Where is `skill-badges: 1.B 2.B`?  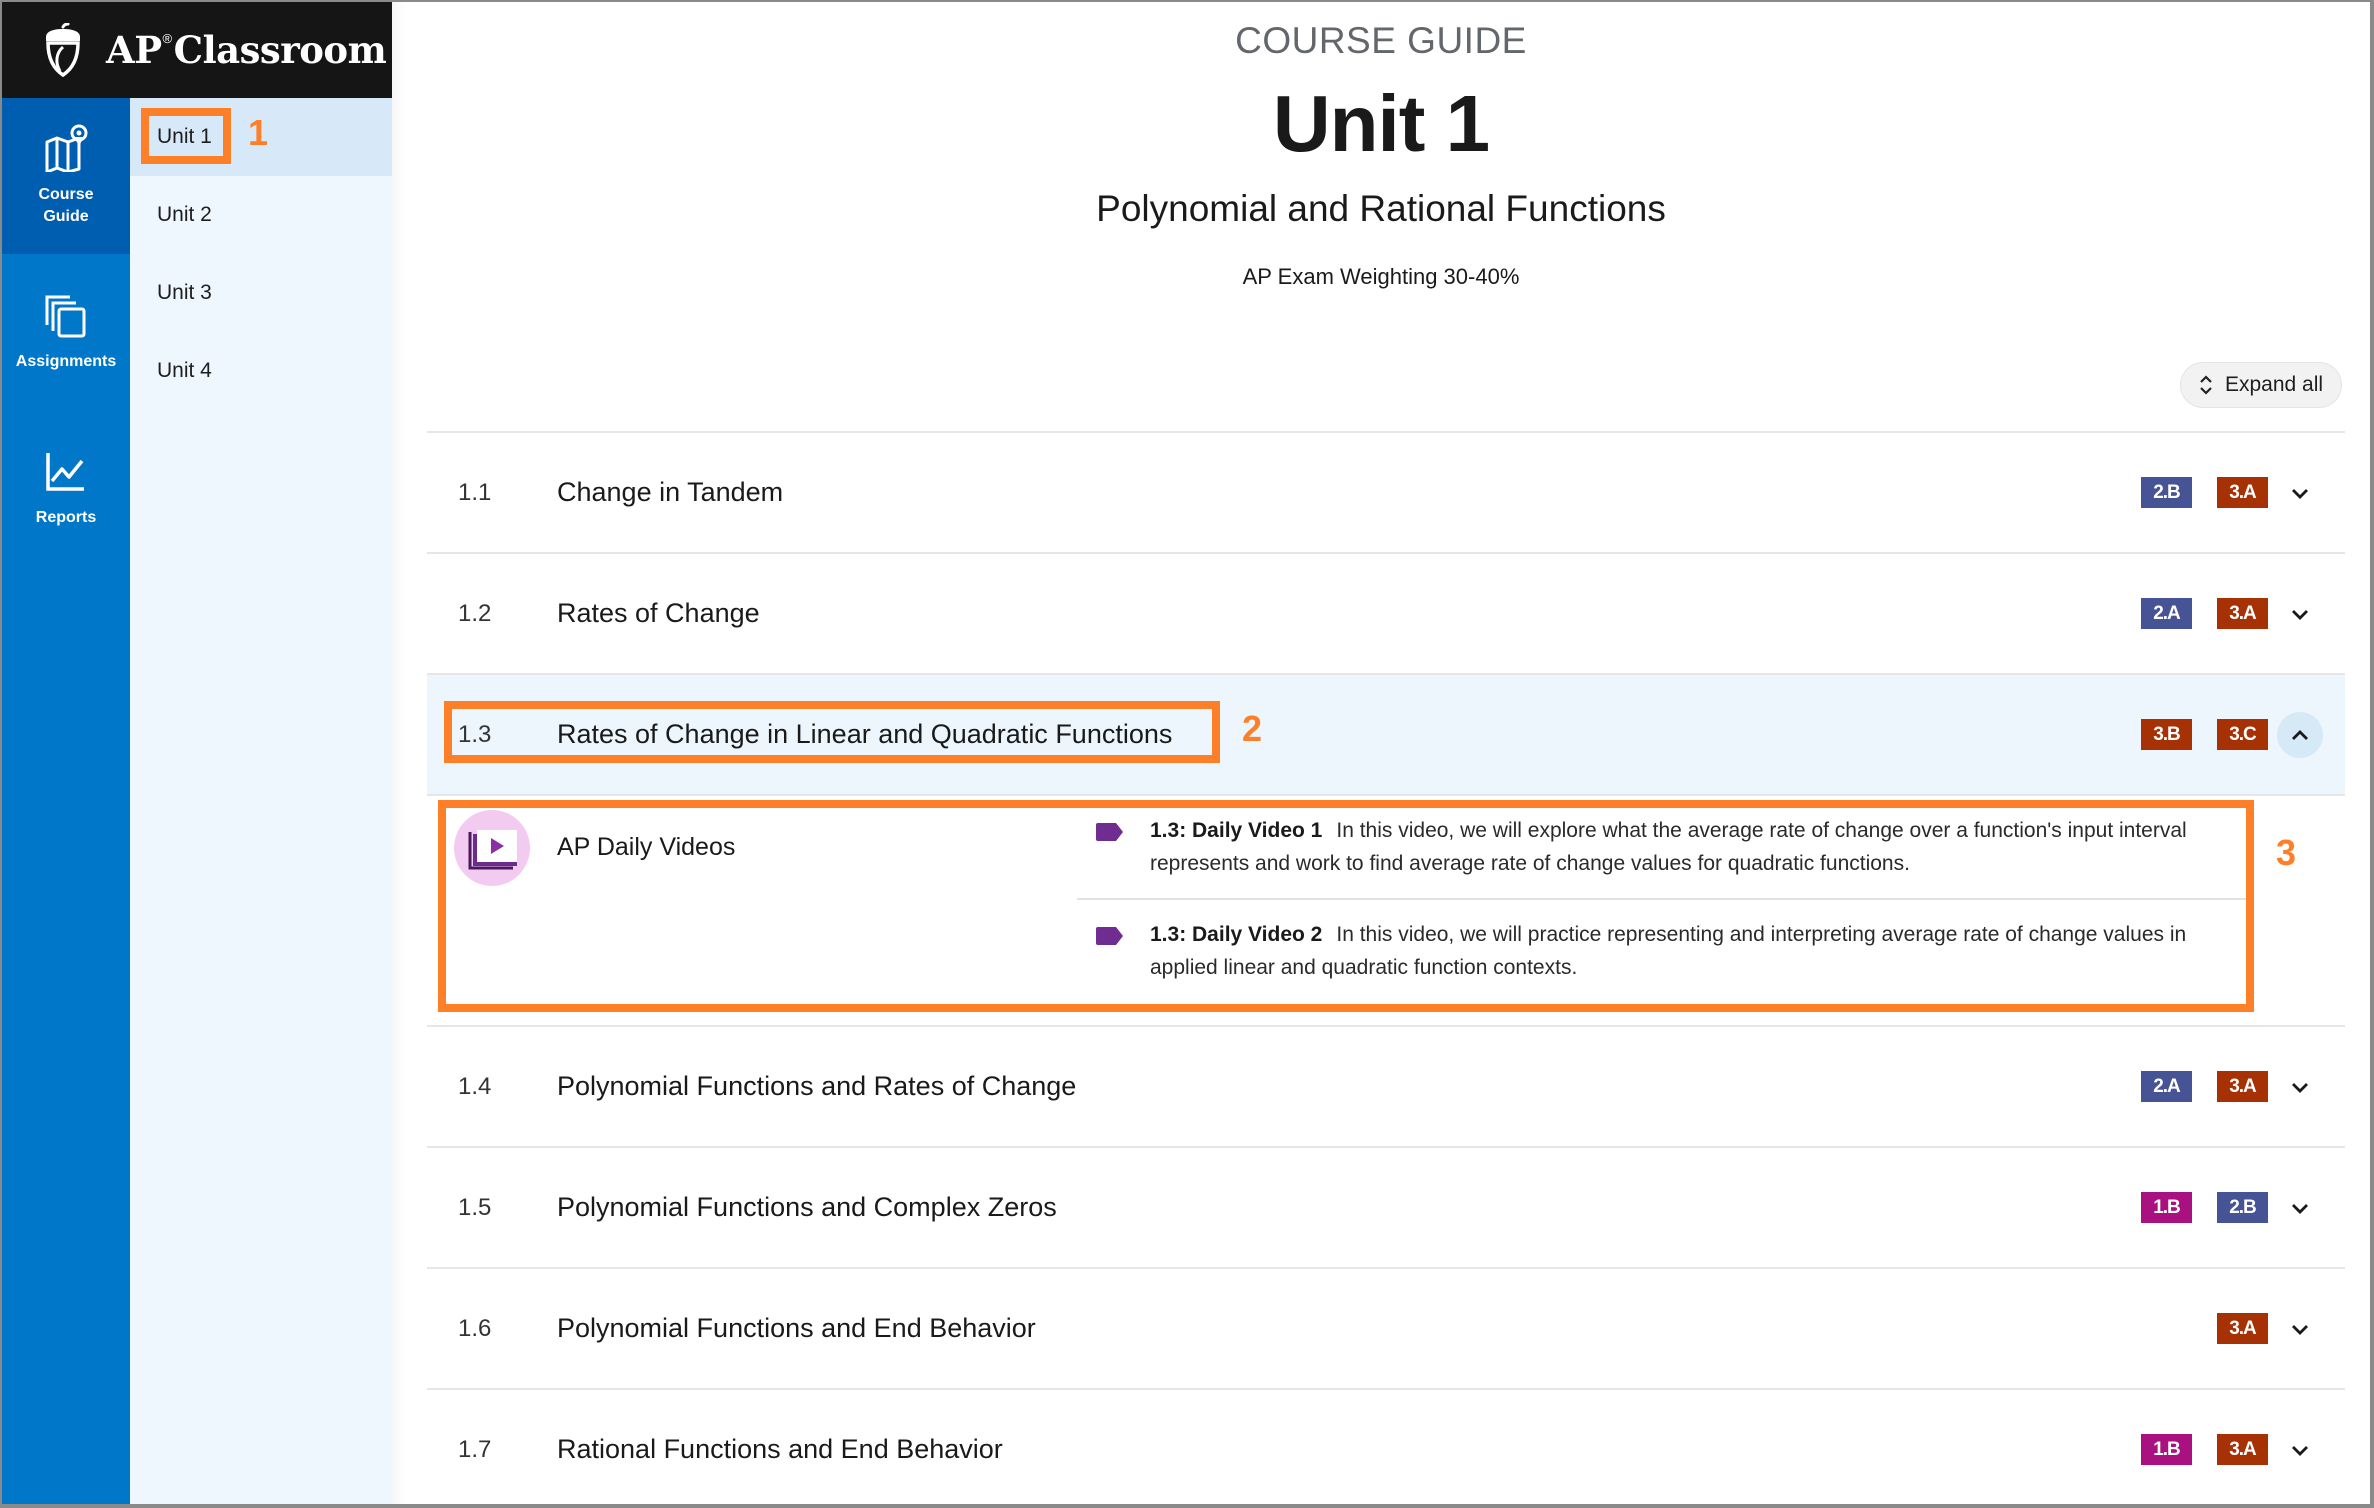 skill-badges: 1.B 2.B is located at coordinates (2204, 1207).